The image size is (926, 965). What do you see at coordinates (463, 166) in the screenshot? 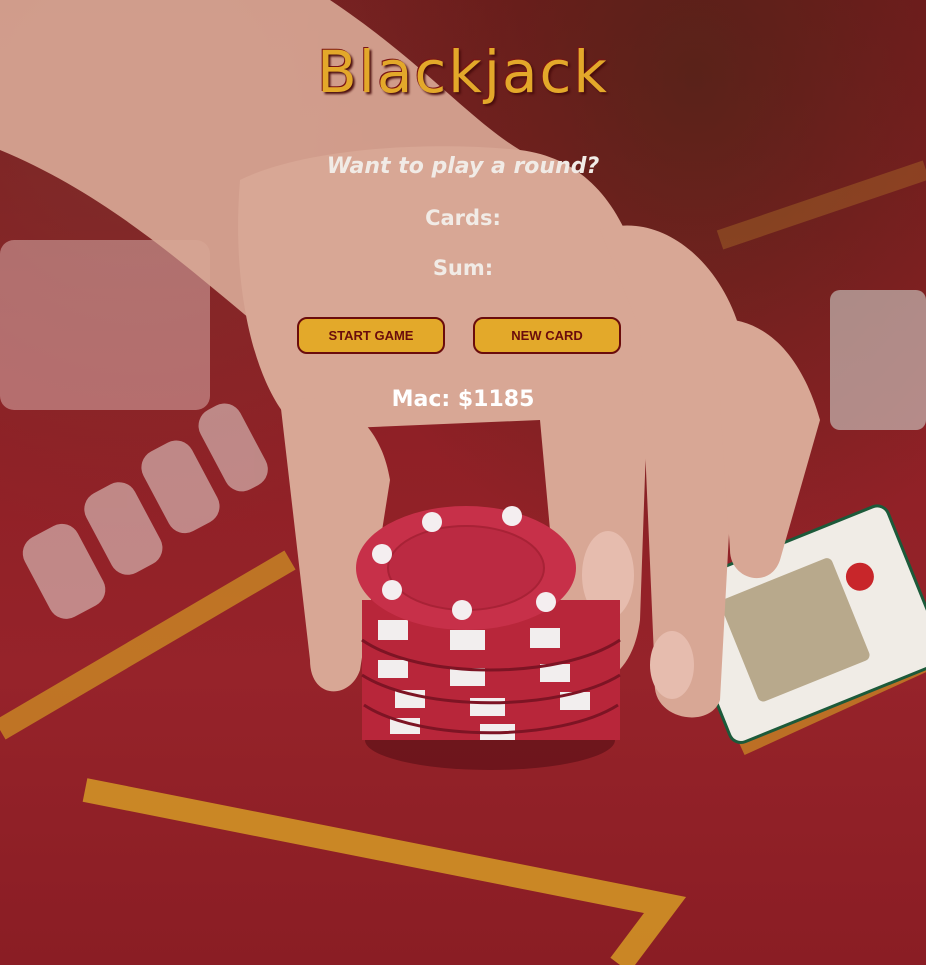
I see `game-message: Want to play a round?` at bounding box center [463, 166].